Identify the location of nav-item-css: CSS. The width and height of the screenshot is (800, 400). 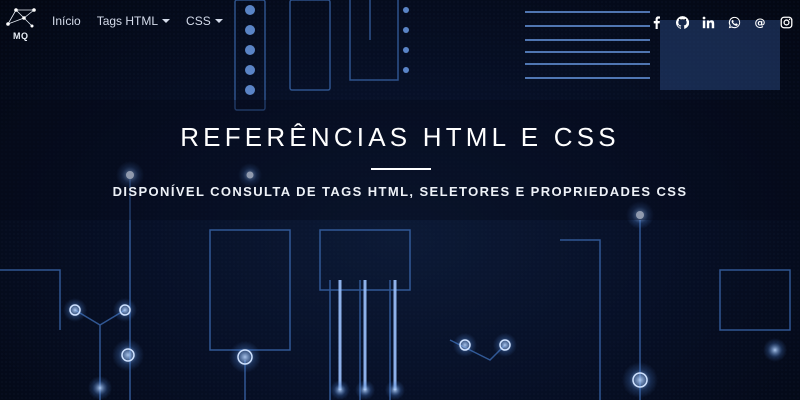
(204, 21).